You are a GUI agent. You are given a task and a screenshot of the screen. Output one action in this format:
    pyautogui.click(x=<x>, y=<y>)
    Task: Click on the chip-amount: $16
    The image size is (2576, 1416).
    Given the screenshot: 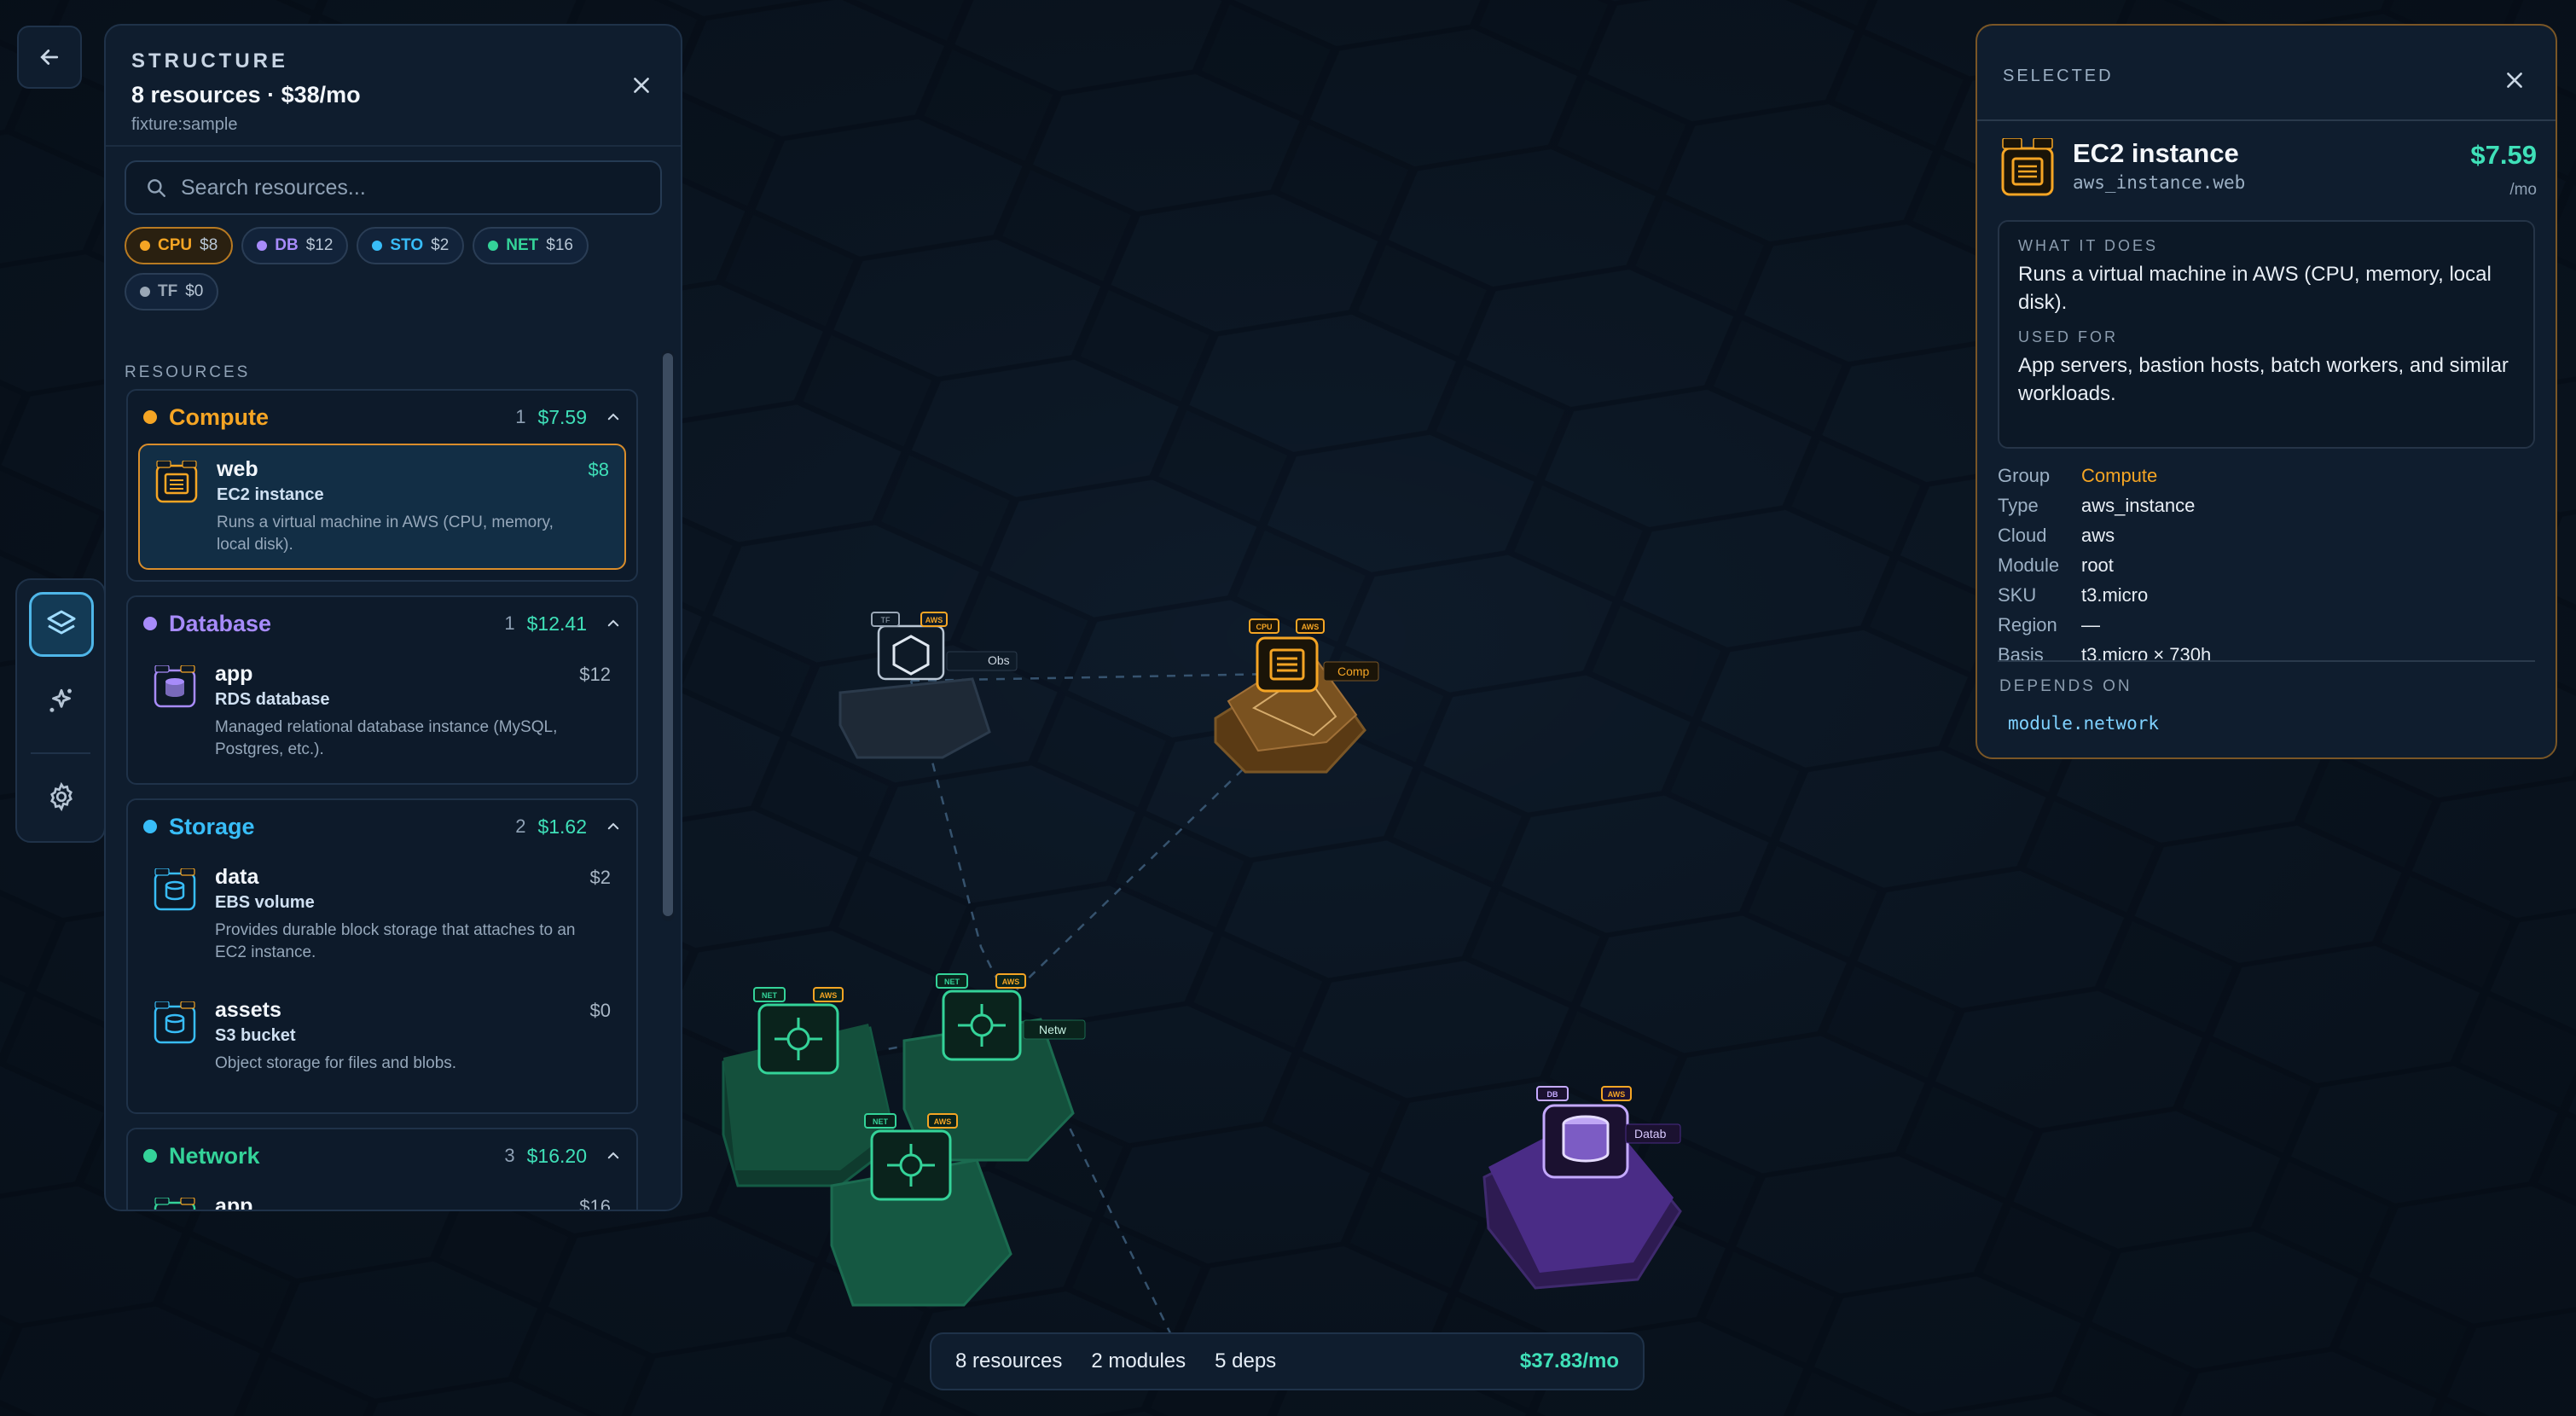 What is the action you would take?
    pyautogui.click(x=559, y=245)
    